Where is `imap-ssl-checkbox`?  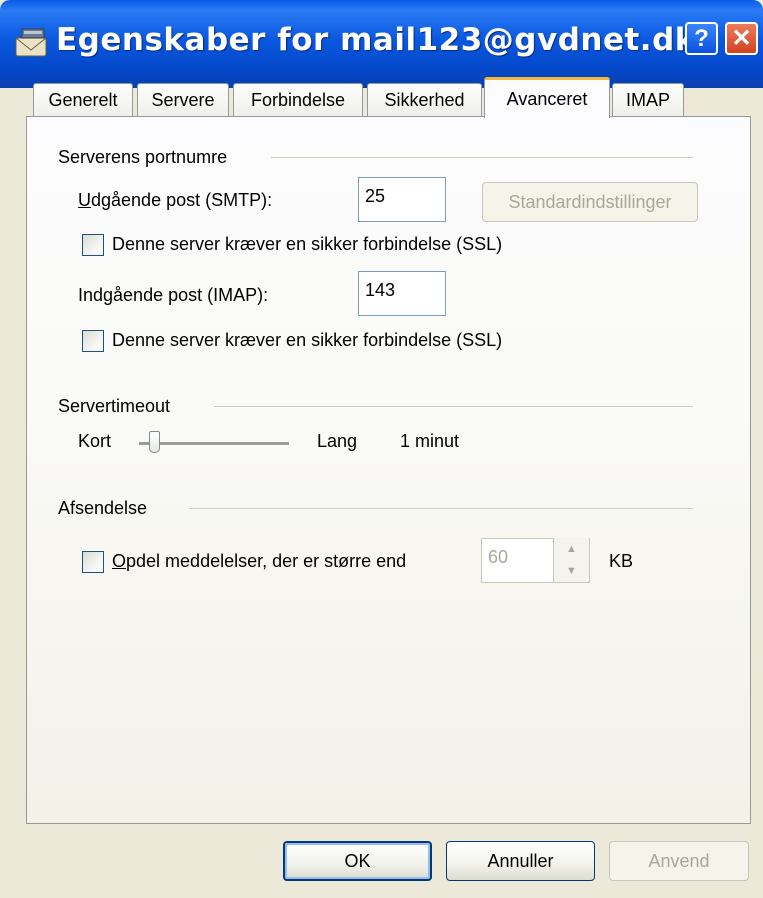
imap-ssl-checkbox is located at coordinates (93, 341).